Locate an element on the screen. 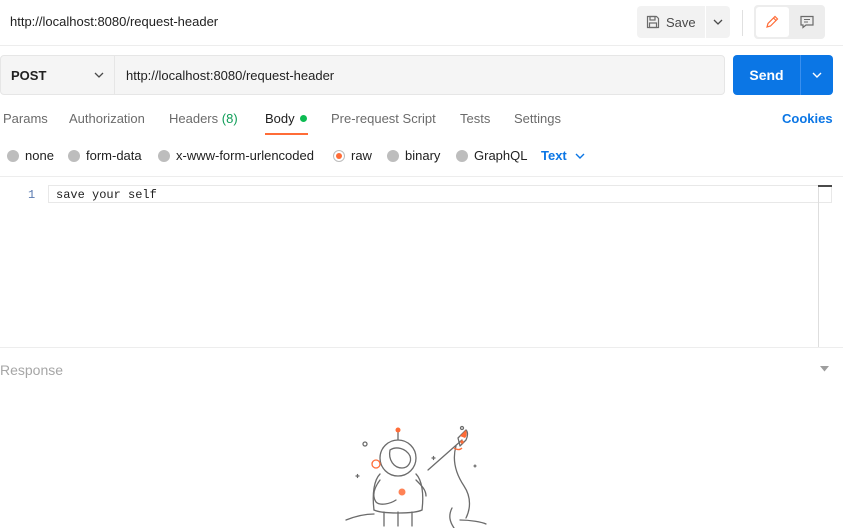 The width and height of the screenshot is (843, 528). editor-scrollbar is located at coordinates (825, 266).